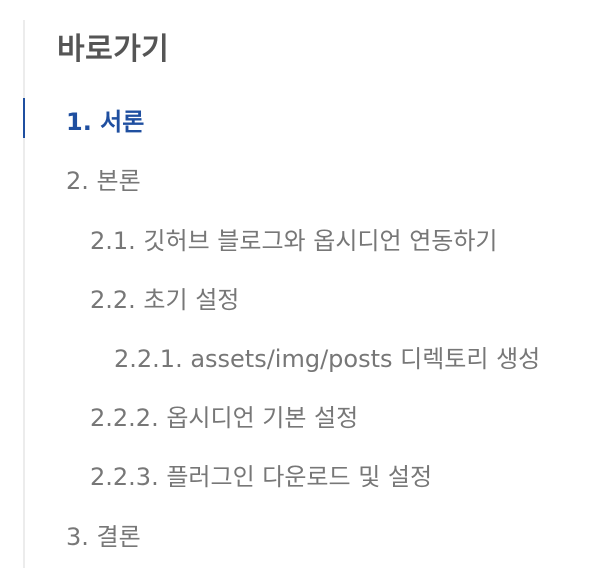 The image size is (616, 576). I want to click on toc-item-plugin-download-settings: 2.2.3. 플러그인 다운로드 및 설정, so click(261, 474).